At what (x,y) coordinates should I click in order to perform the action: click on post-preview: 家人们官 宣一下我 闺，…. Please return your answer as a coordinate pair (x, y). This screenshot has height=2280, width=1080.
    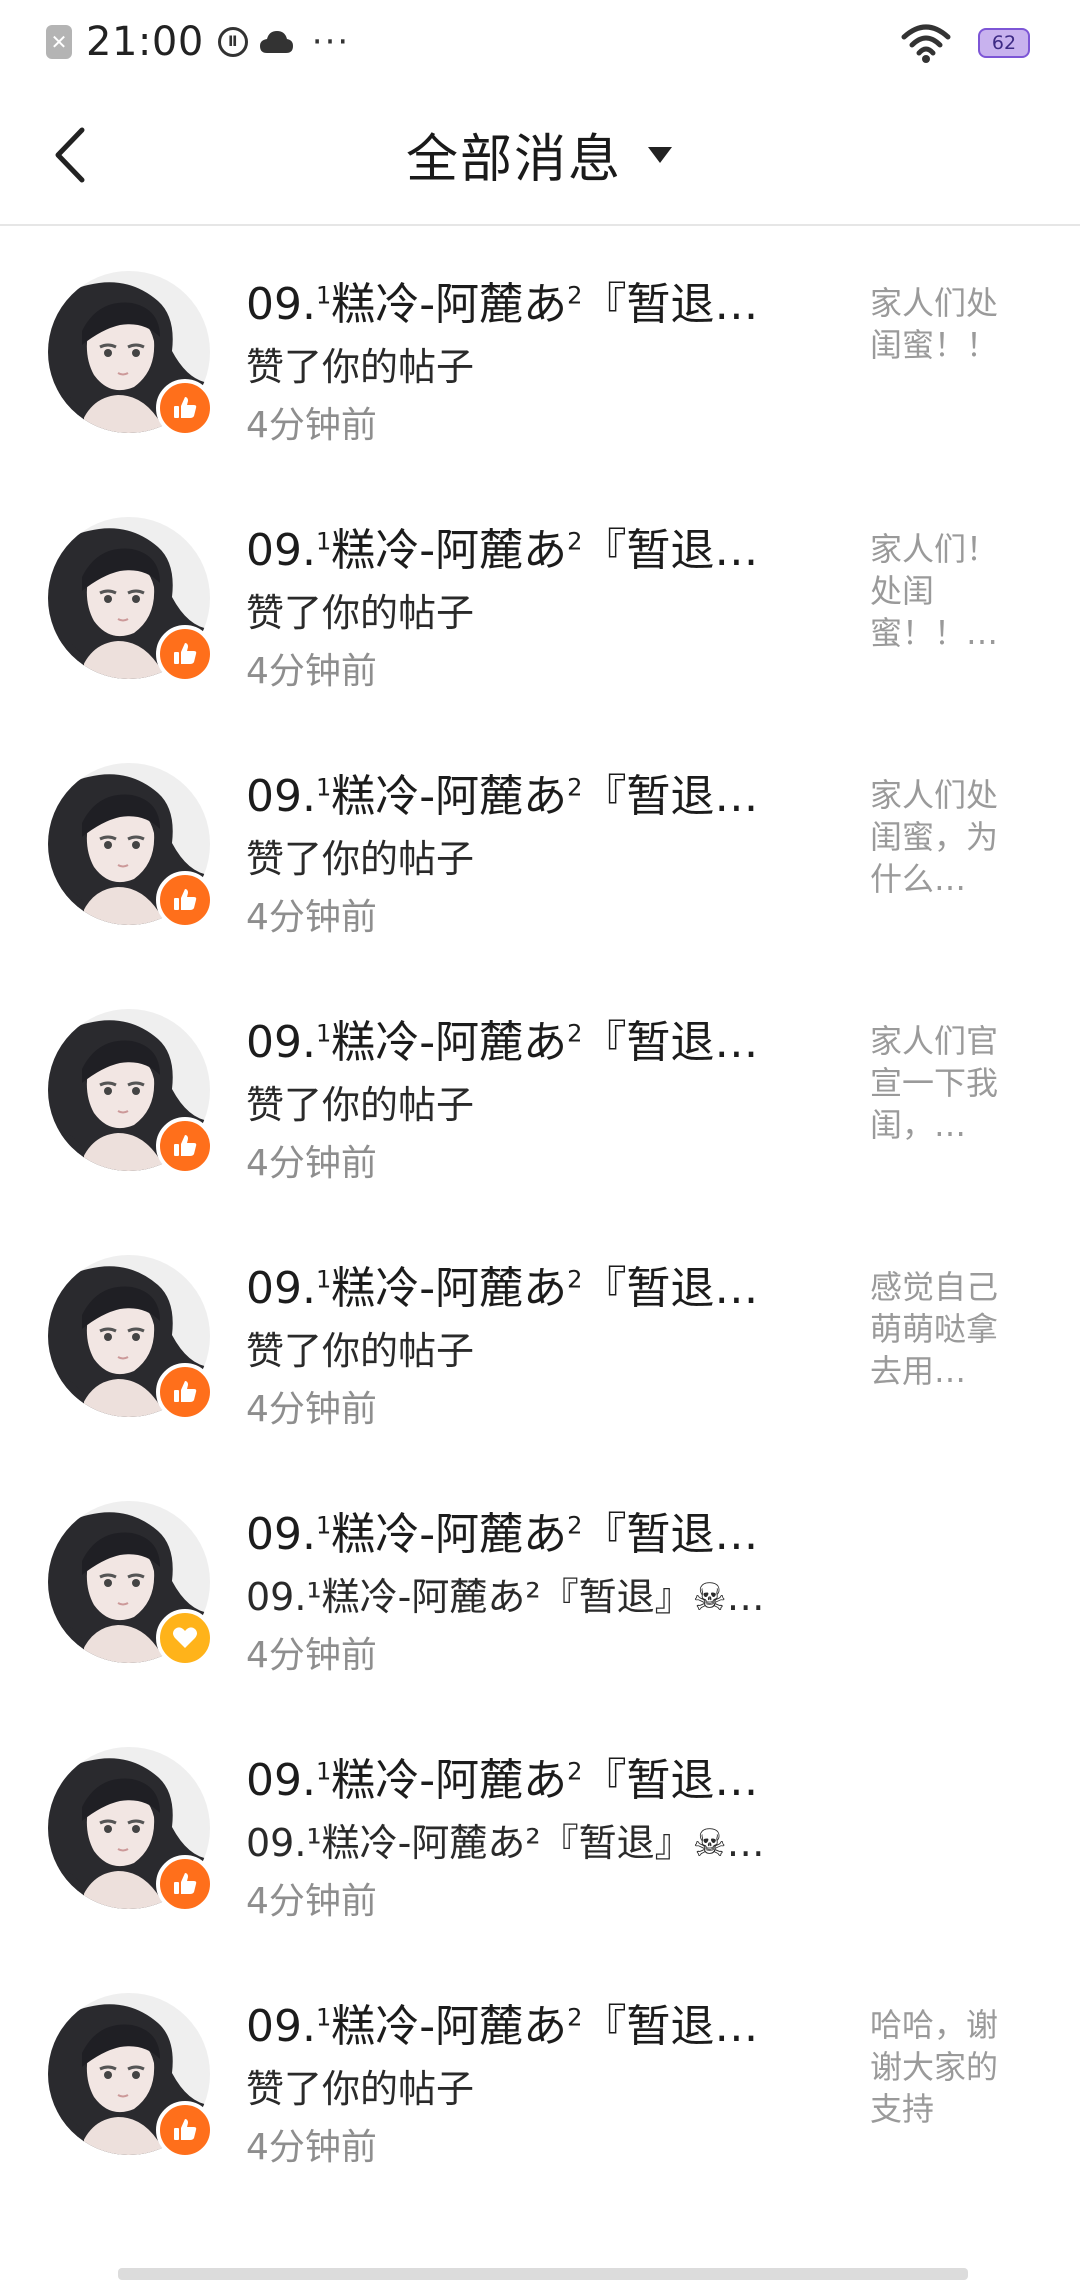
    Looking at the image, I should click on (950, 1083).